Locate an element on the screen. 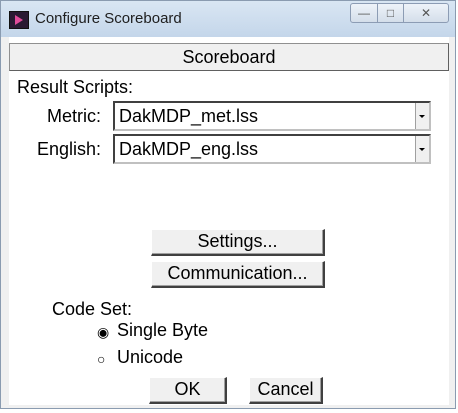  metric-dropdown-arrow-icon is located at coordinates (422, 116).